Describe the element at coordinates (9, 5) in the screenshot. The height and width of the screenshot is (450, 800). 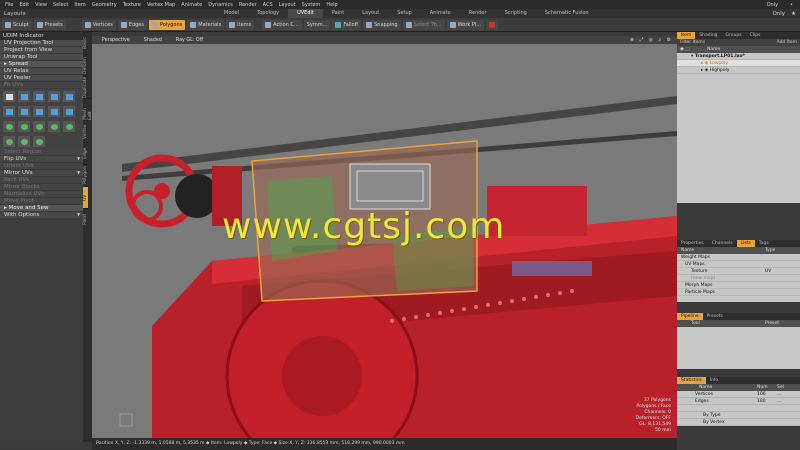
I see `menu-file: File` at that location.